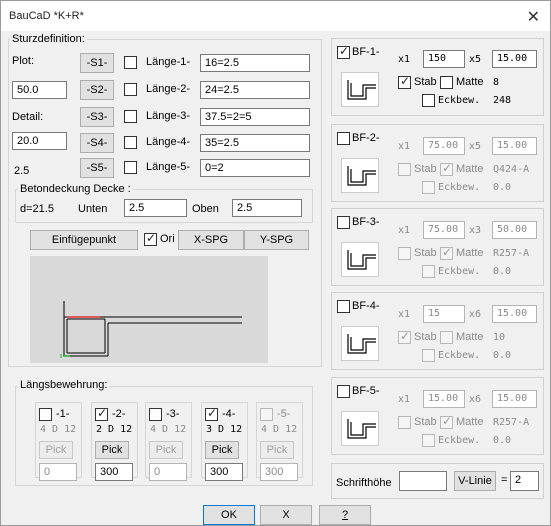  I want to click on laengs-2-checkbox, so click(101, 413).